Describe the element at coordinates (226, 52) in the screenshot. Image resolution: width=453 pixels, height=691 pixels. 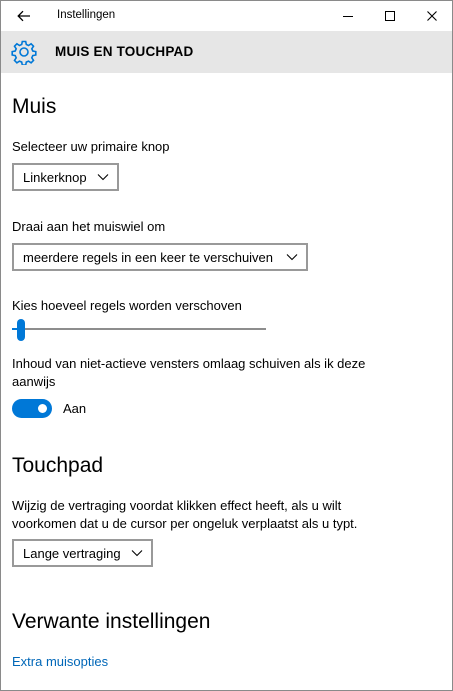
I see `page-header: MUIS EN TOUCHPAD` at that location.